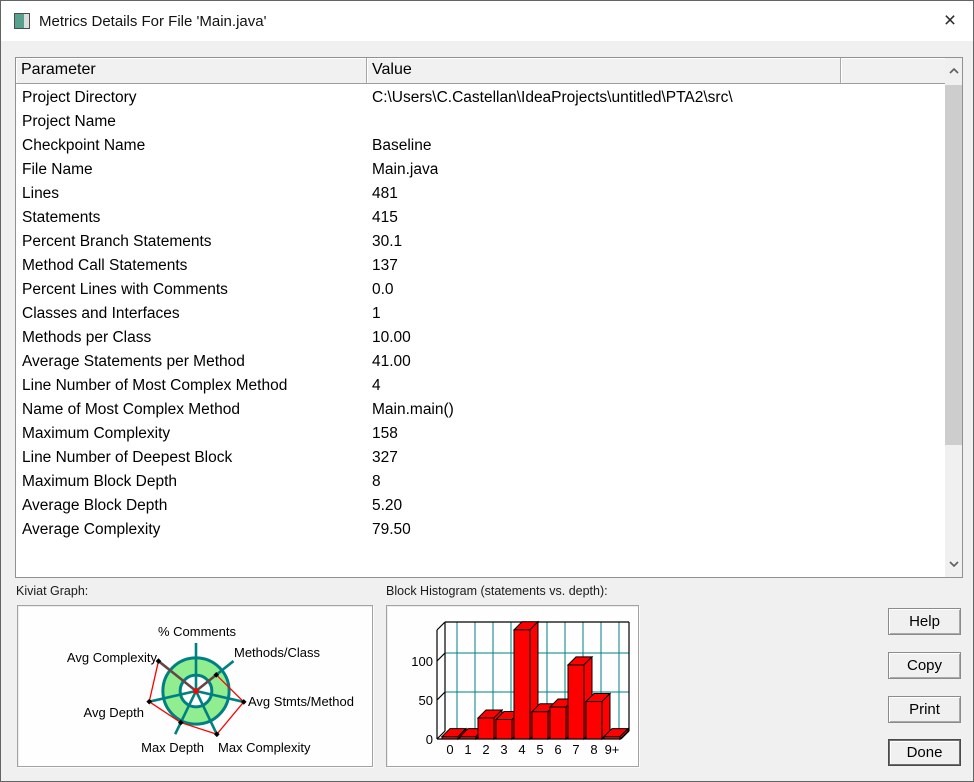 The image size is (974, 782). Describe the element at coordinates (480, 434) in the screenshot. I see `table-row: Maximum Complexity 158` at that location.